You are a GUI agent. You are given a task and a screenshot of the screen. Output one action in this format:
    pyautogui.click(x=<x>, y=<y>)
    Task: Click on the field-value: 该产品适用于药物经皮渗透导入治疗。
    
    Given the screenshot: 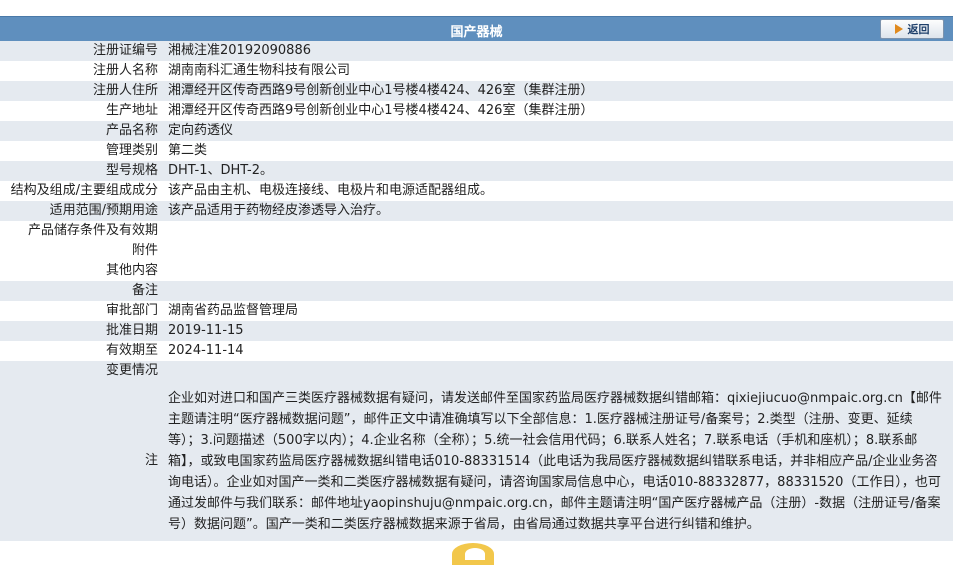 What is the action you would take?
    pyautogui.click(x=558, y=211)
    